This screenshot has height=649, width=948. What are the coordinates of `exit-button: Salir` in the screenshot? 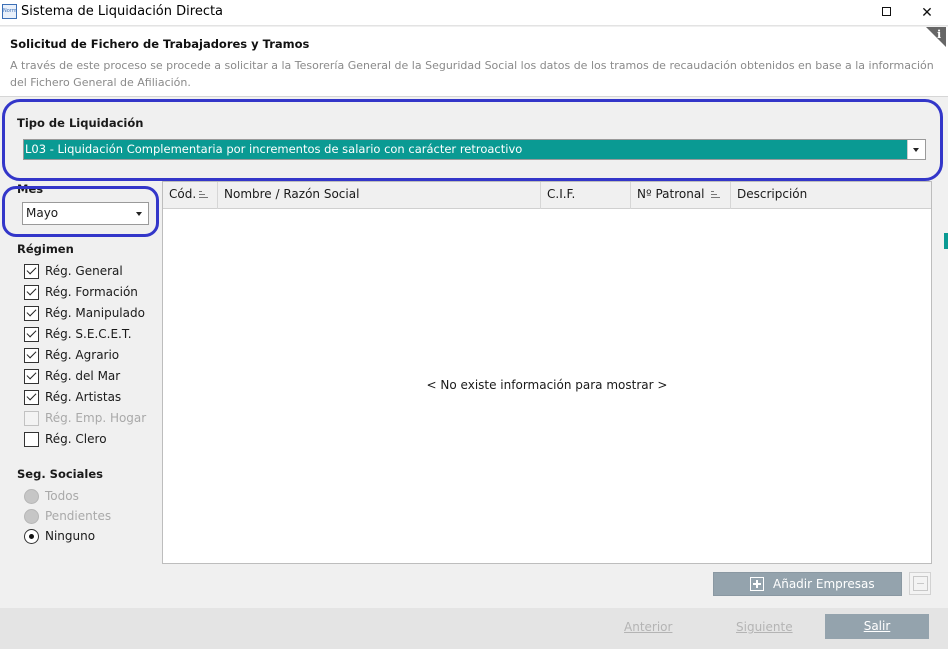 It's located at (877, 626).